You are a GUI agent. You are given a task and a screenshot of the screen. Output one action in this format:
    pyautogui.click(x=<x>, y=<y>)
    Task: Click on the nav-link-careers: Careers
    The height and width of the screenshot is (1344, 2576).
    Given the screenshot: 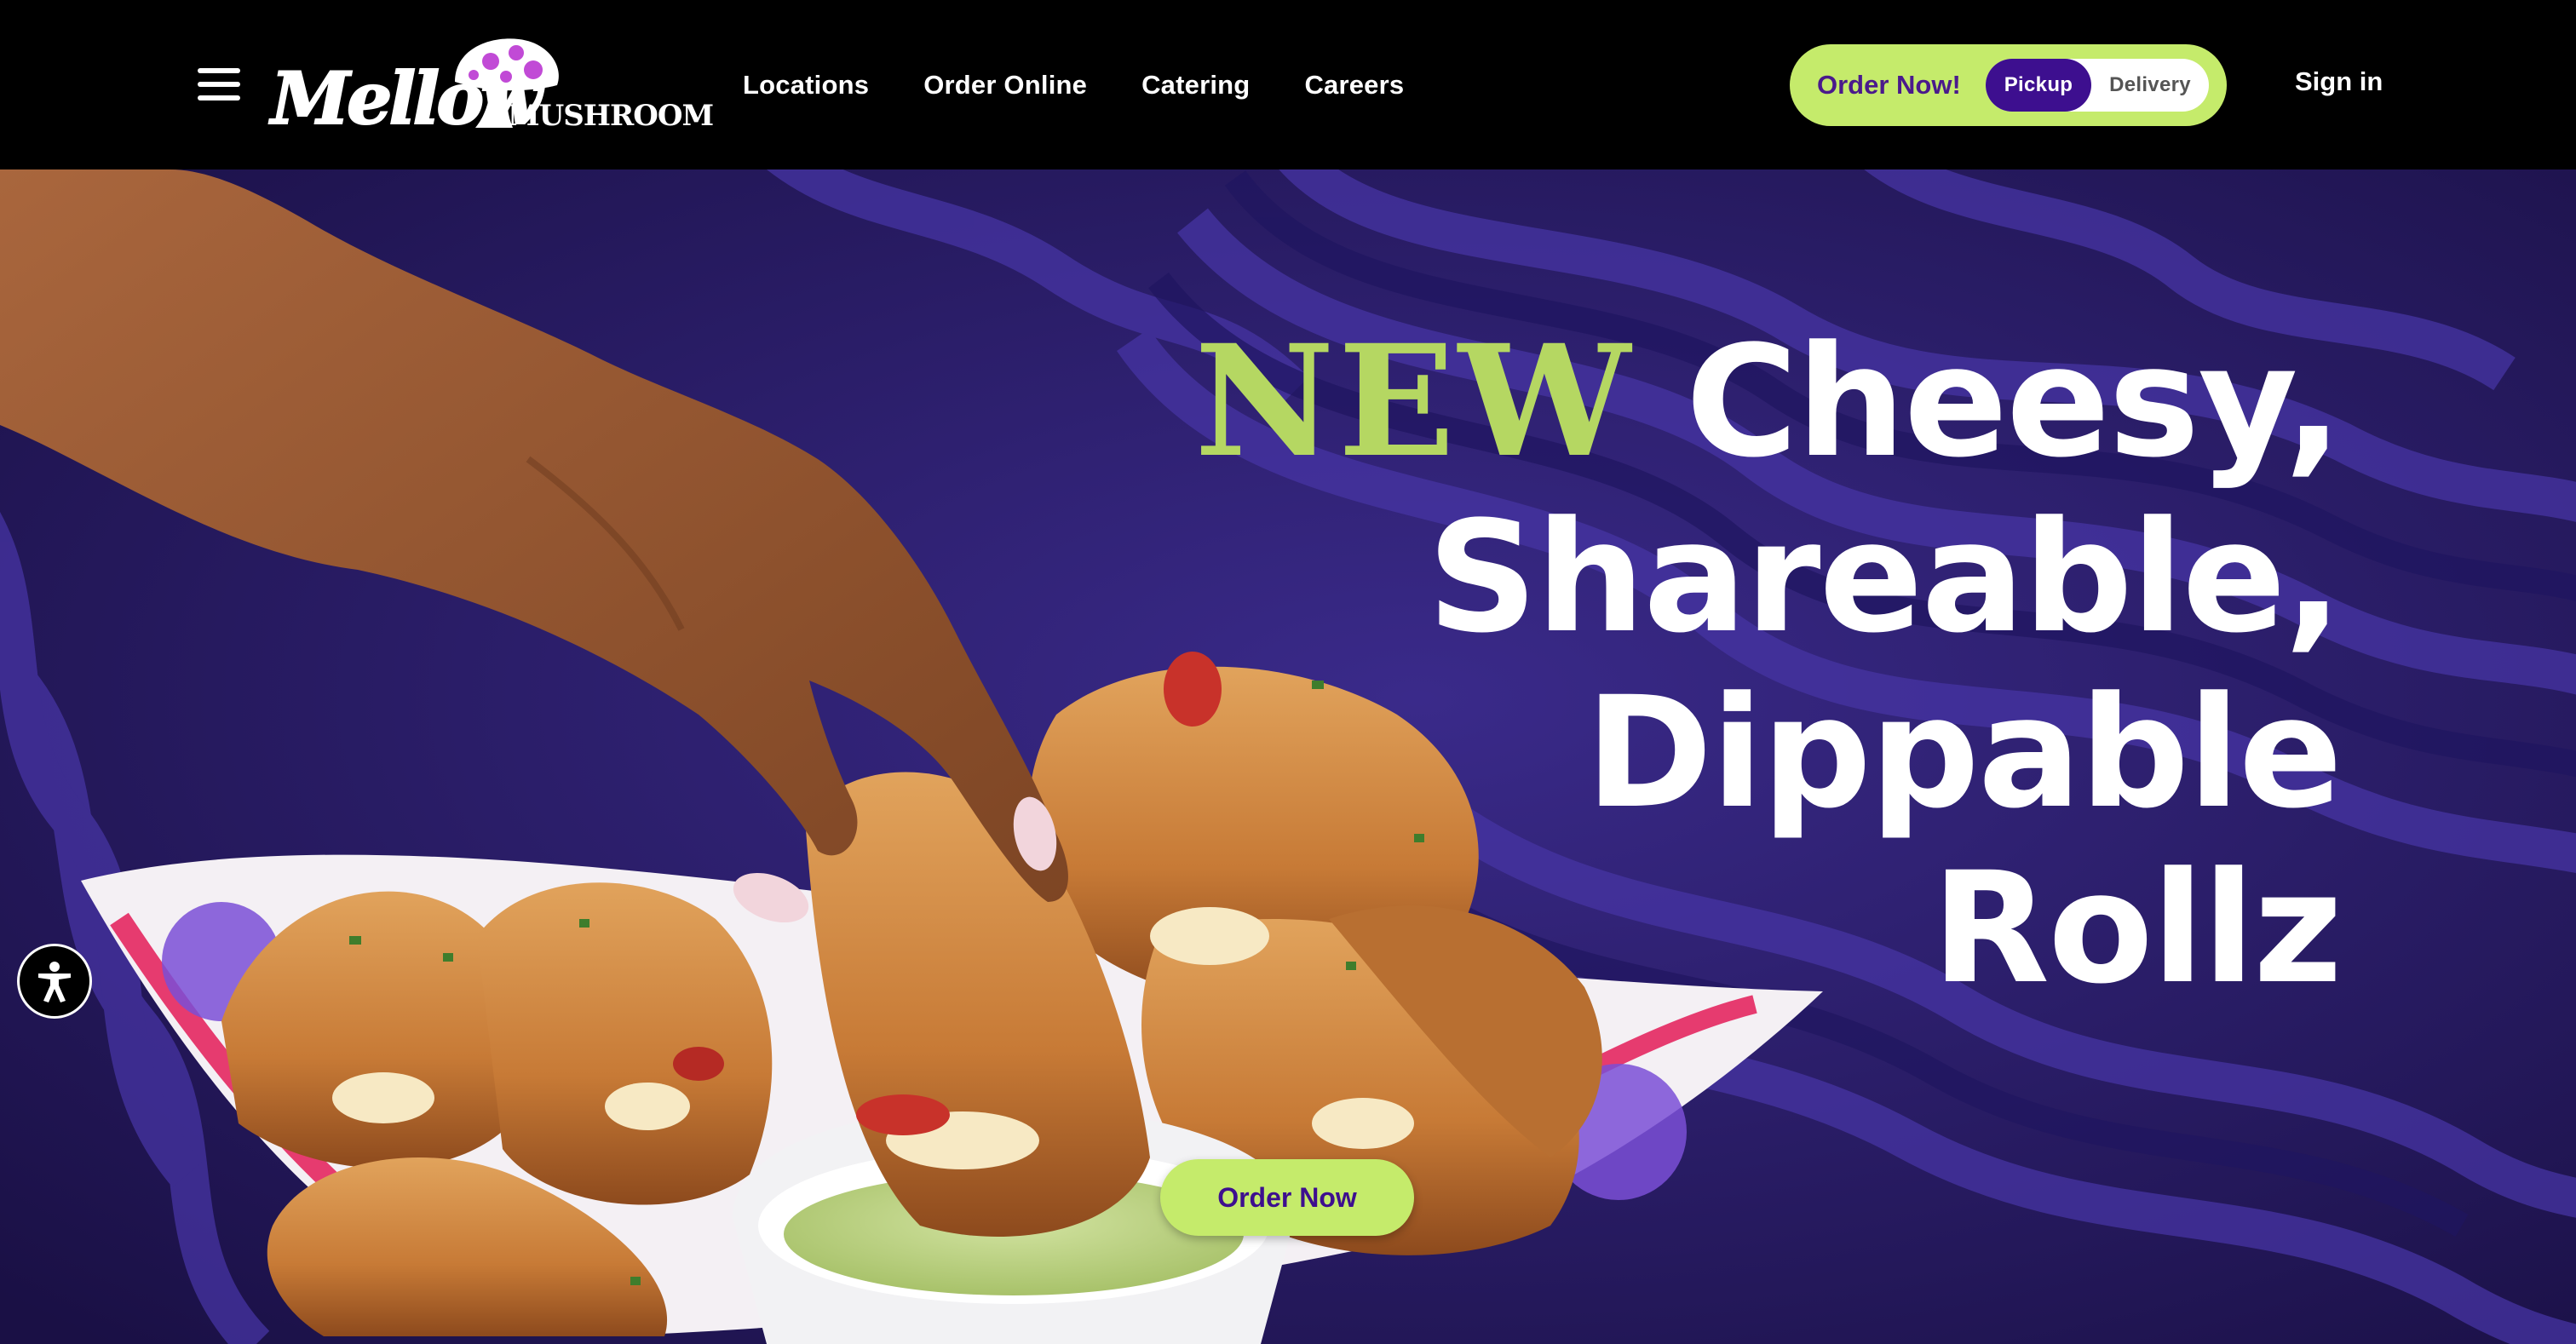 What is the action you would take?
    pyautogui.click(x=1354, y=85)
    